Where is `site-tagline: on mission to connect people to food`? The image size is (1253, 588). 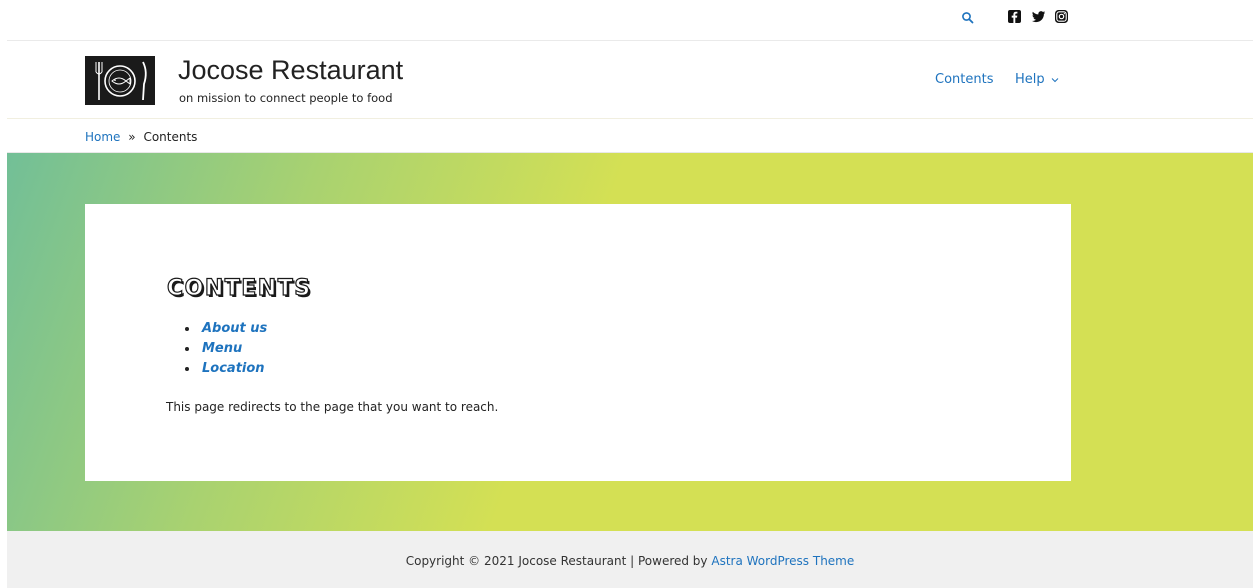
site-tagline: on mission to connect people to food is located at coordinates (286, 98).